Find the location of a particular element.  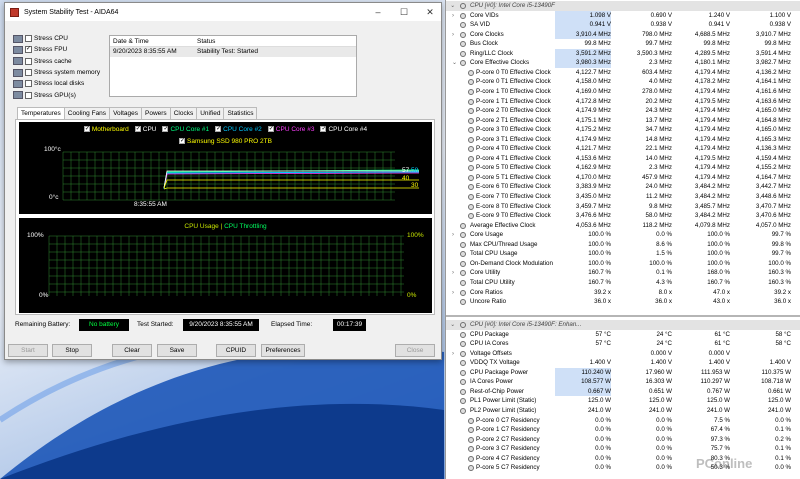

close-icon: ✕ is located at coordinates (430, 12).